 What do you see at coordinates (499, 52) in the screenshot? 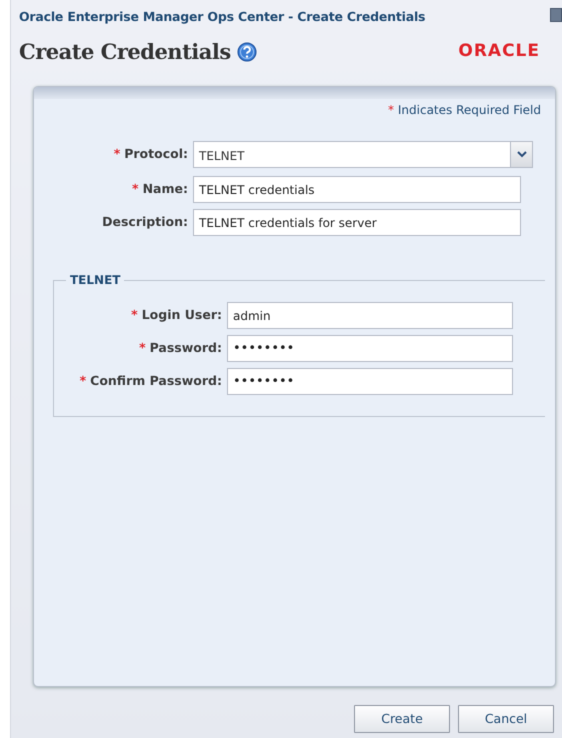
I see `logo: ORACLE` at bounding box center [499, 52].